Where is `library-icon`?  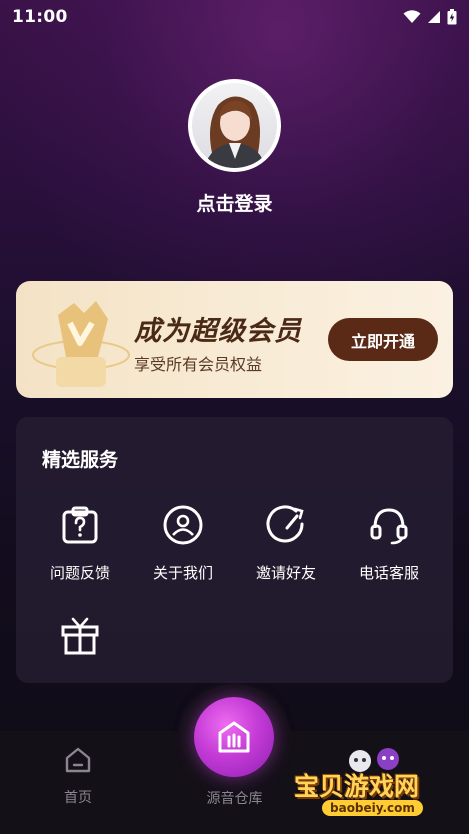
library-icon is located at coordinates (234, 737).